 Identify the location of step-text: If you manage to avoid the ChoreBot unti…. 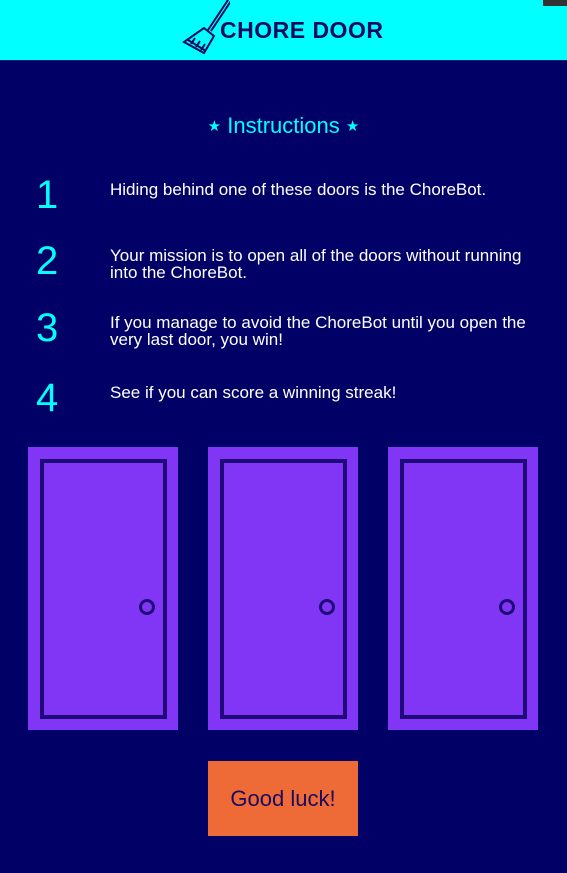
(318, 331).